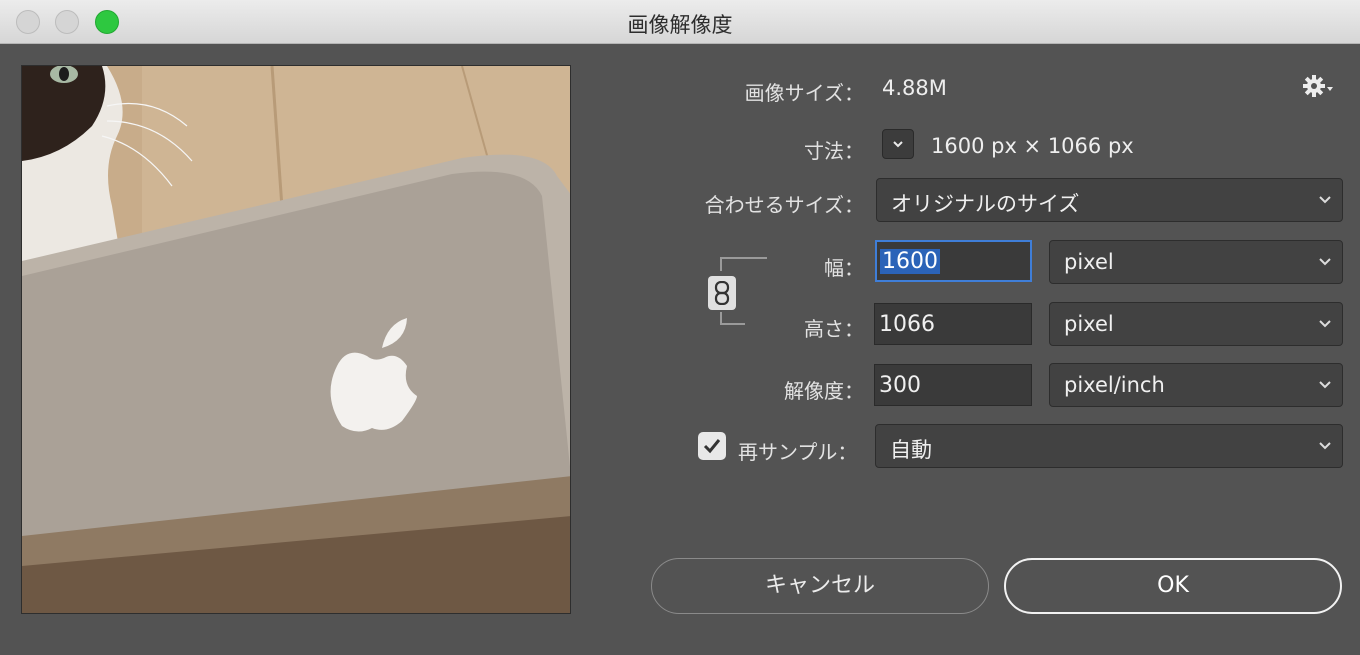 Image resolution: width=1360 pixels, height=655 pixels. Describe the element at coordinates (953, 261) in the screenshot. I see `width-field: 1600` at that location.